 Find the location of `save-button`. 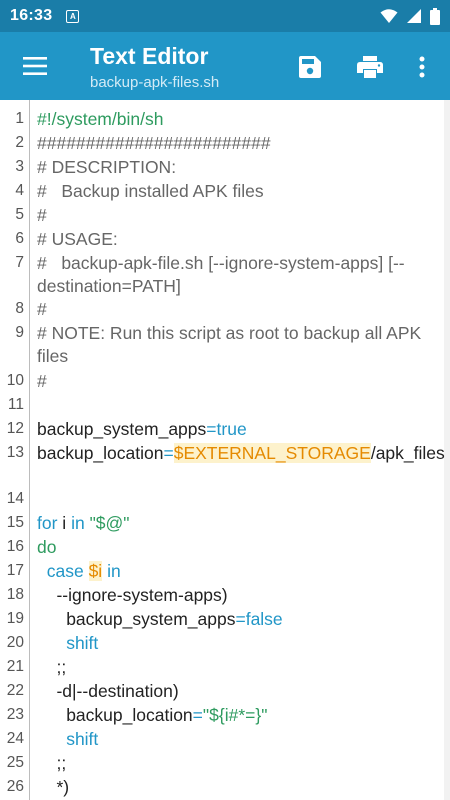

save-button is located at coordinates (310, 67).